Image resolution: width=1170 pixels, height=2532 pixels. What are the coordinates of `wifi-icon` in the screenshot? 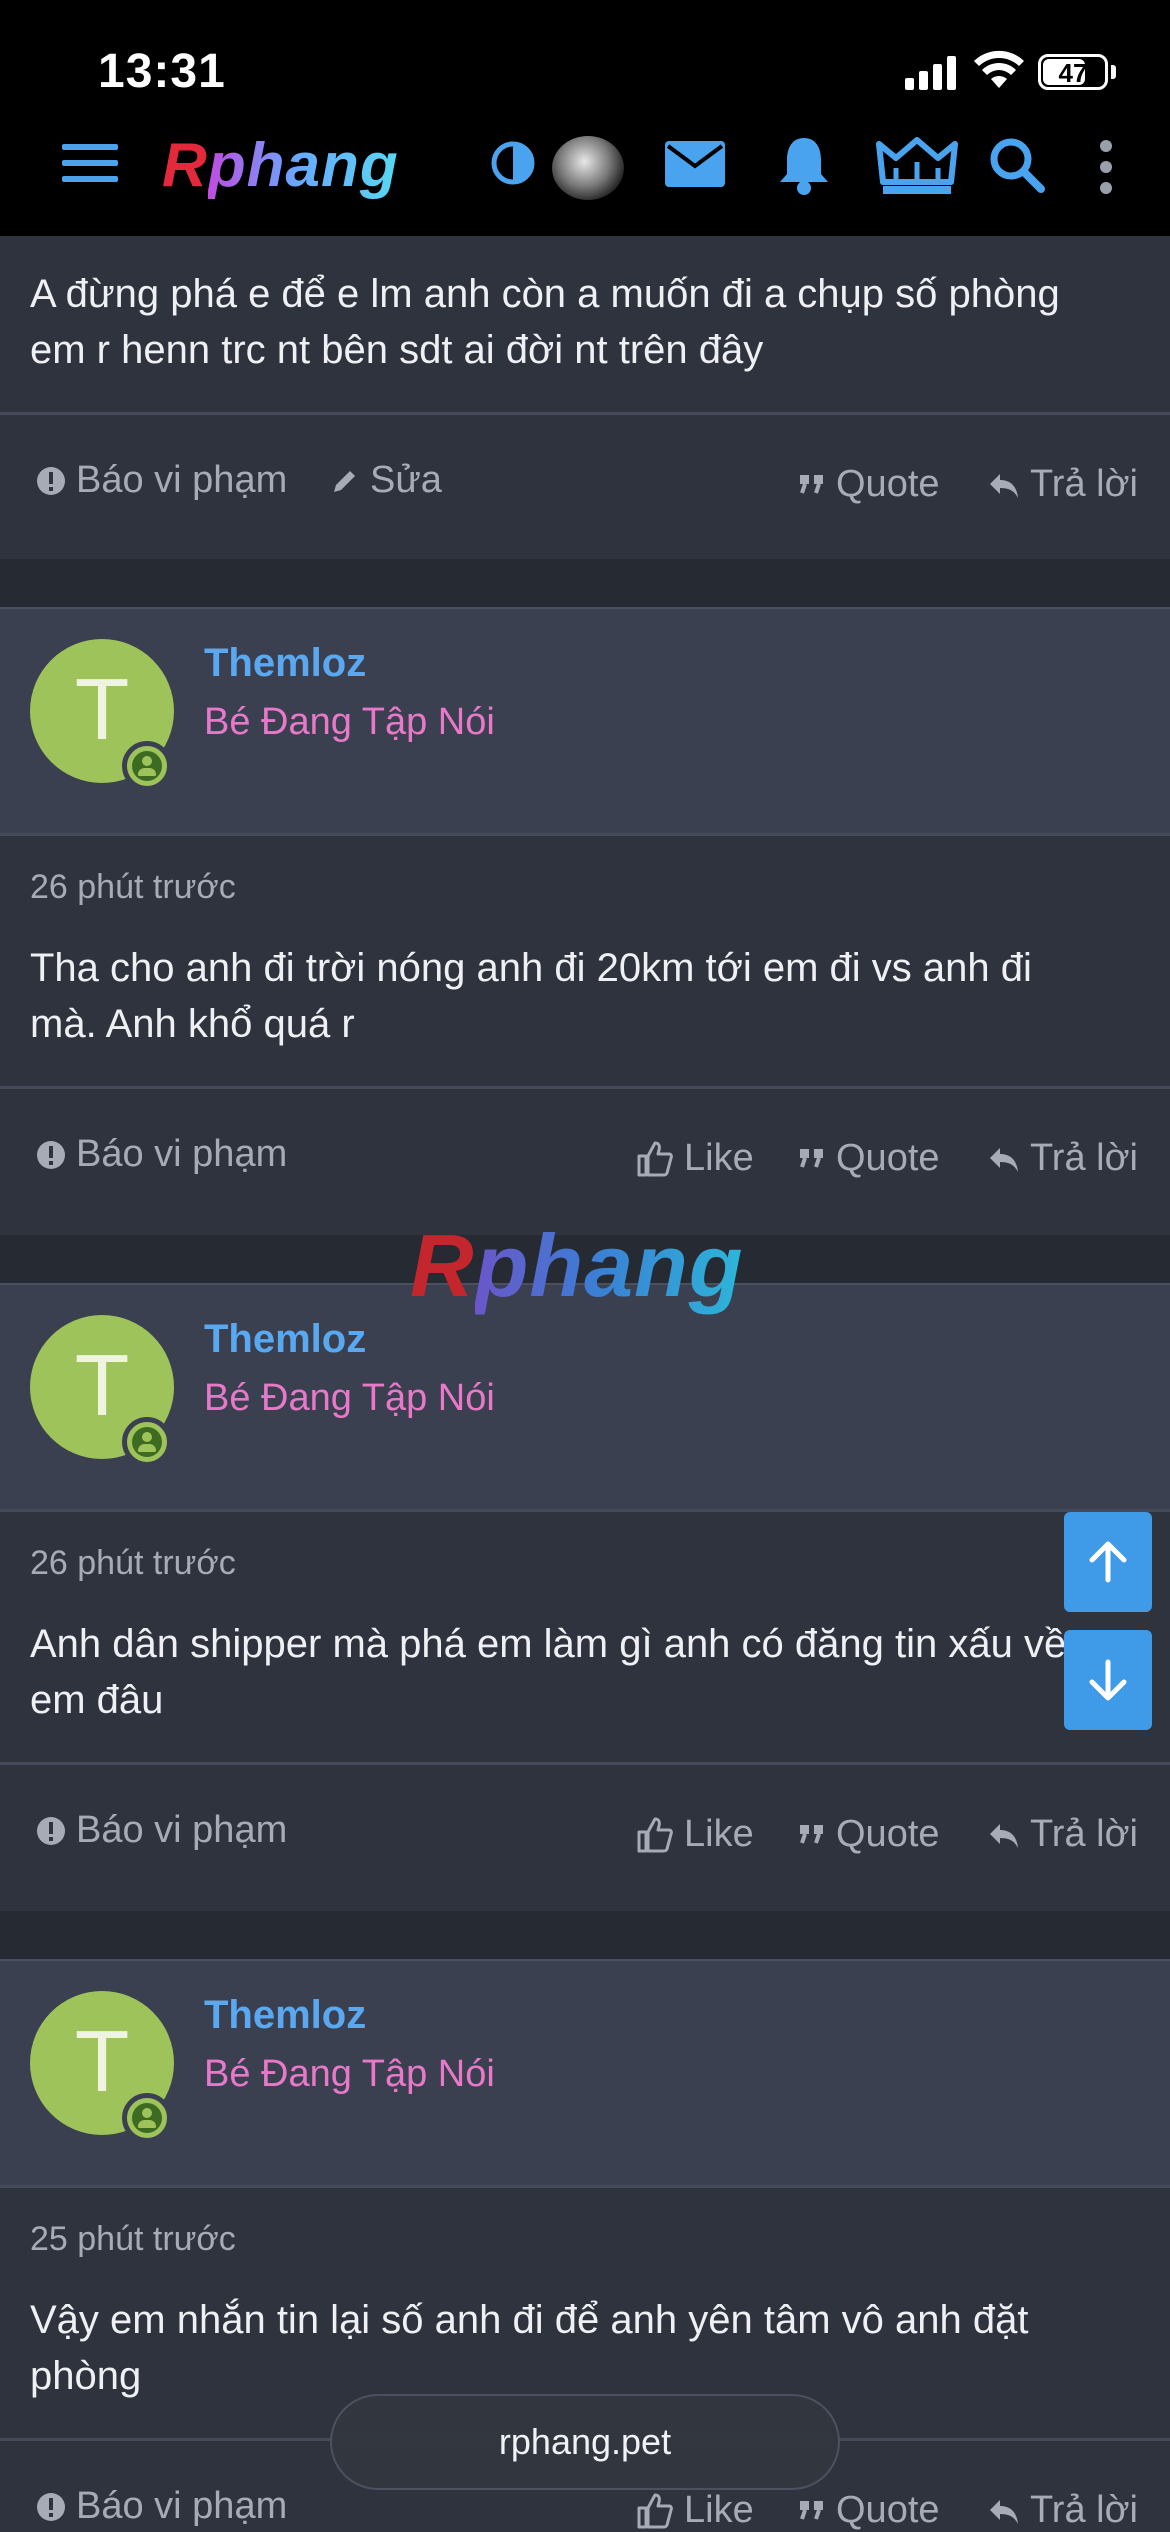 It's located at (999, 69).